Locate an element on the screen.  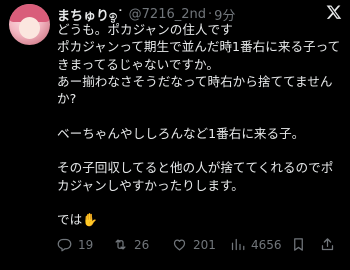
bookmark-button is located at coordinates (301, 244).